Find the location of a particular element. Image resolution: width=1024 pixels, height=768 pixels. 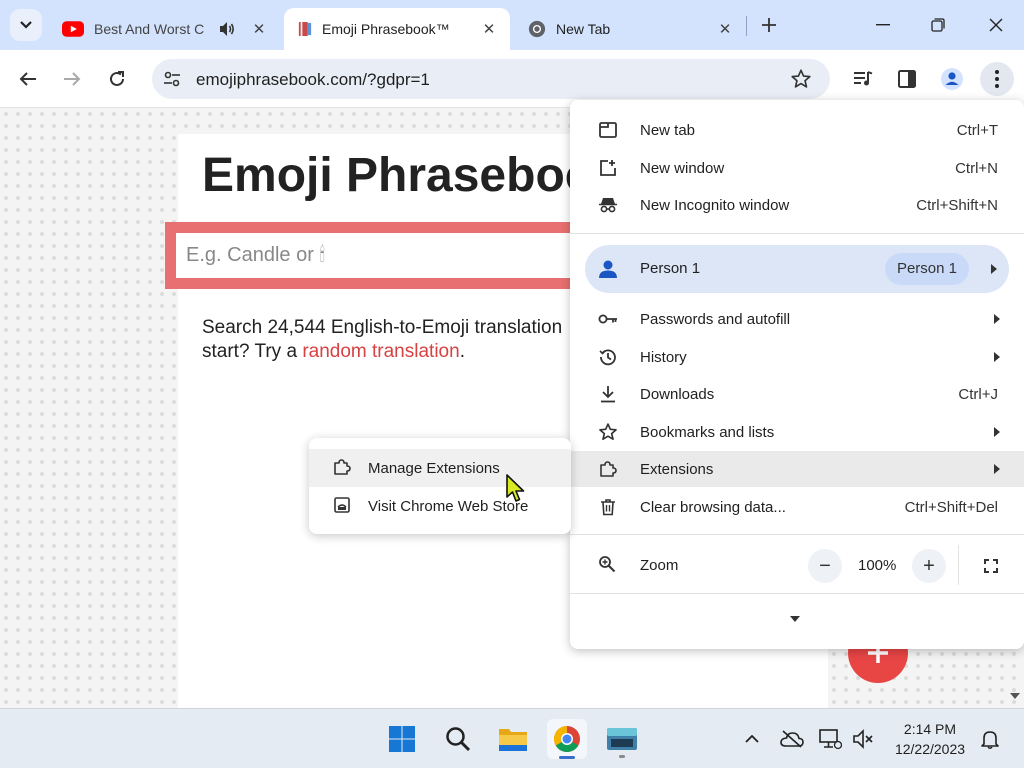

page-title: Emoji Phraseboo is located at coordinates (398, 175).